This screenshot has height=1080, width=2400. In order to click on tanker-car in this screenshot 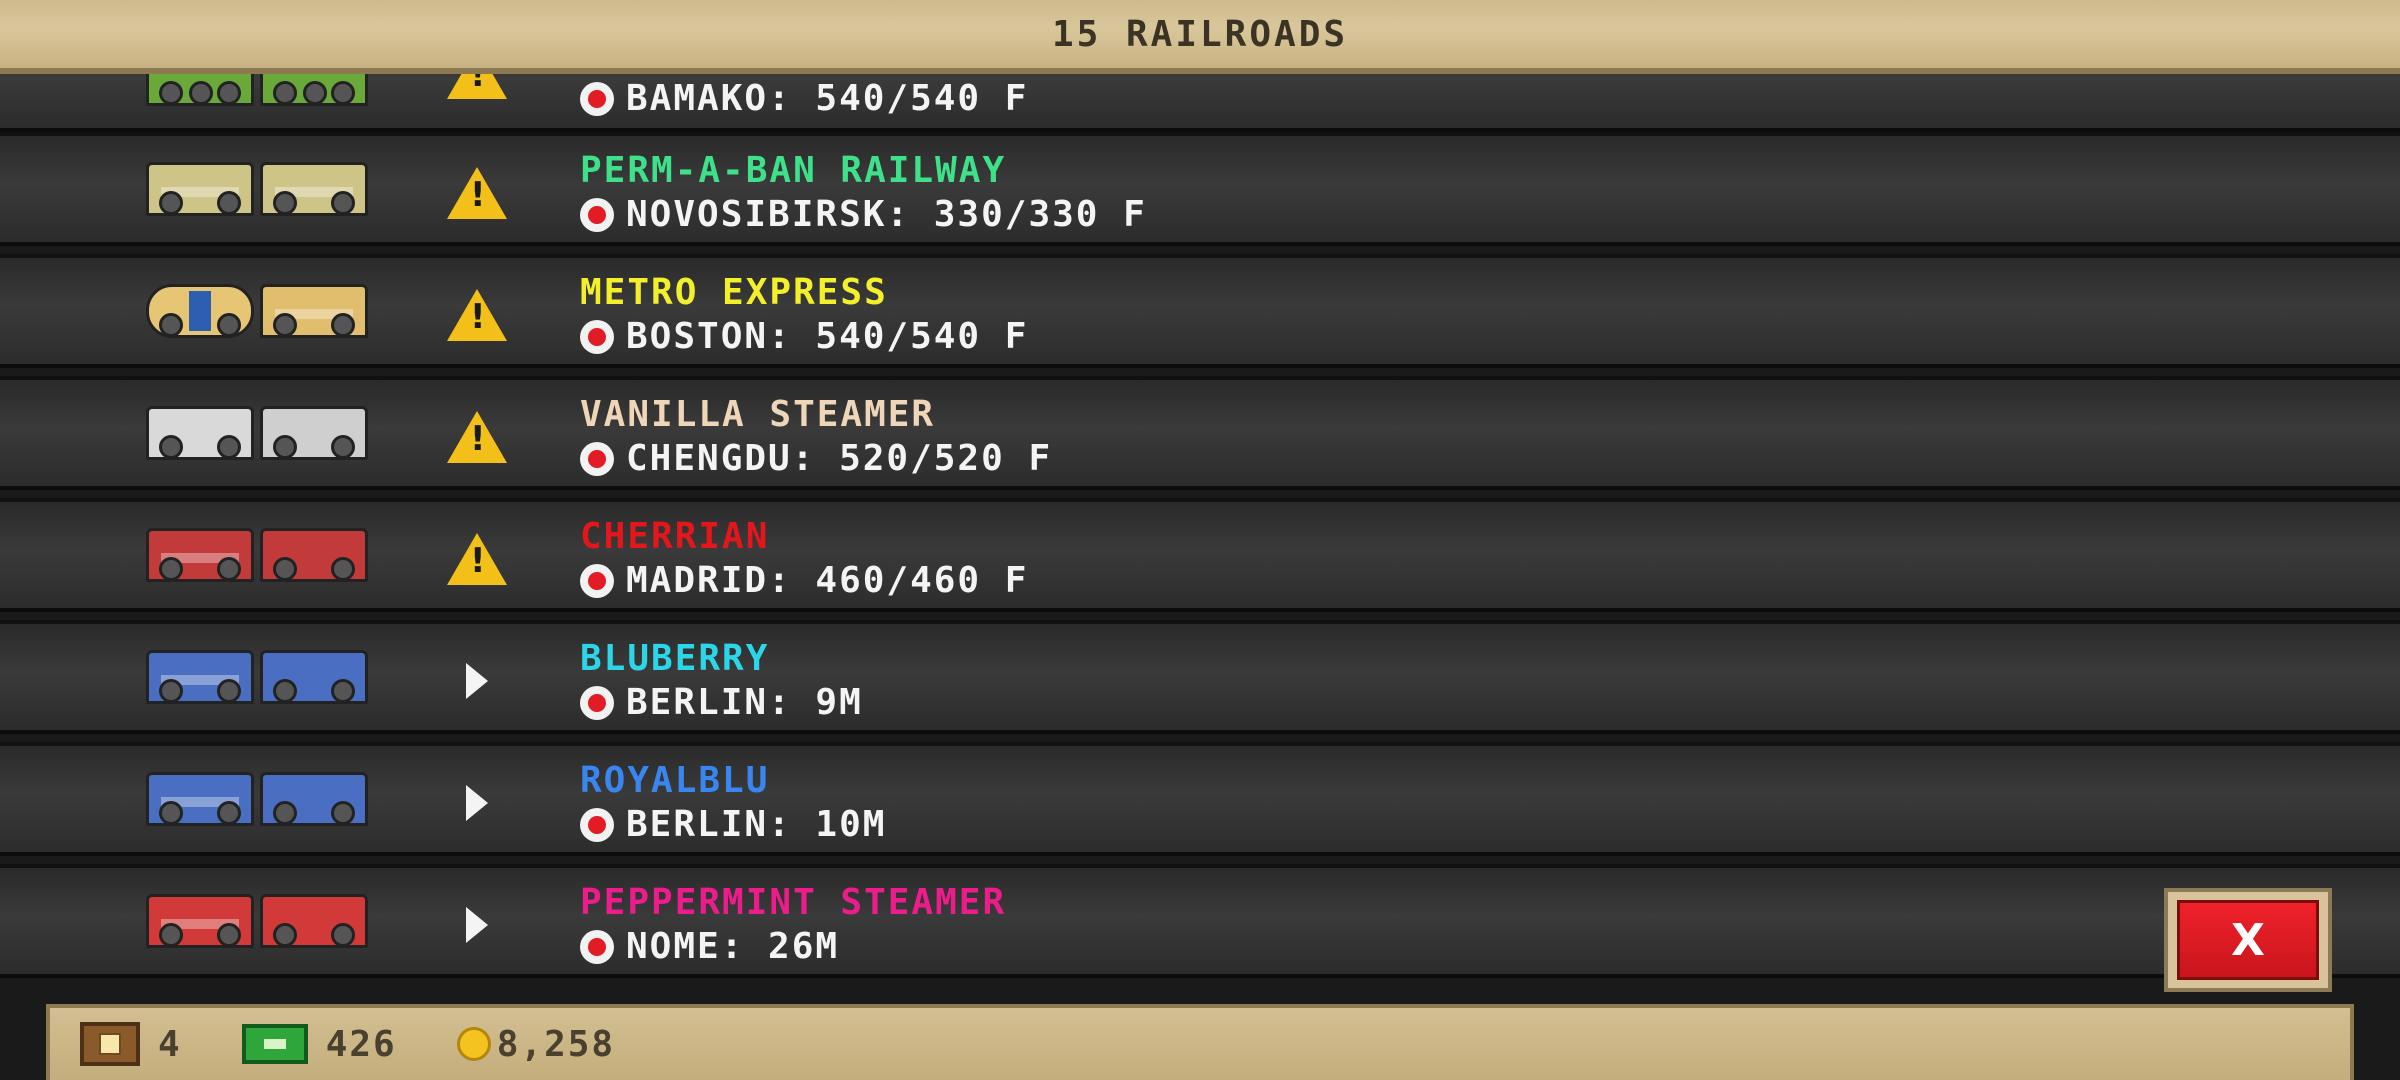, I will do `click(200, 311)`.